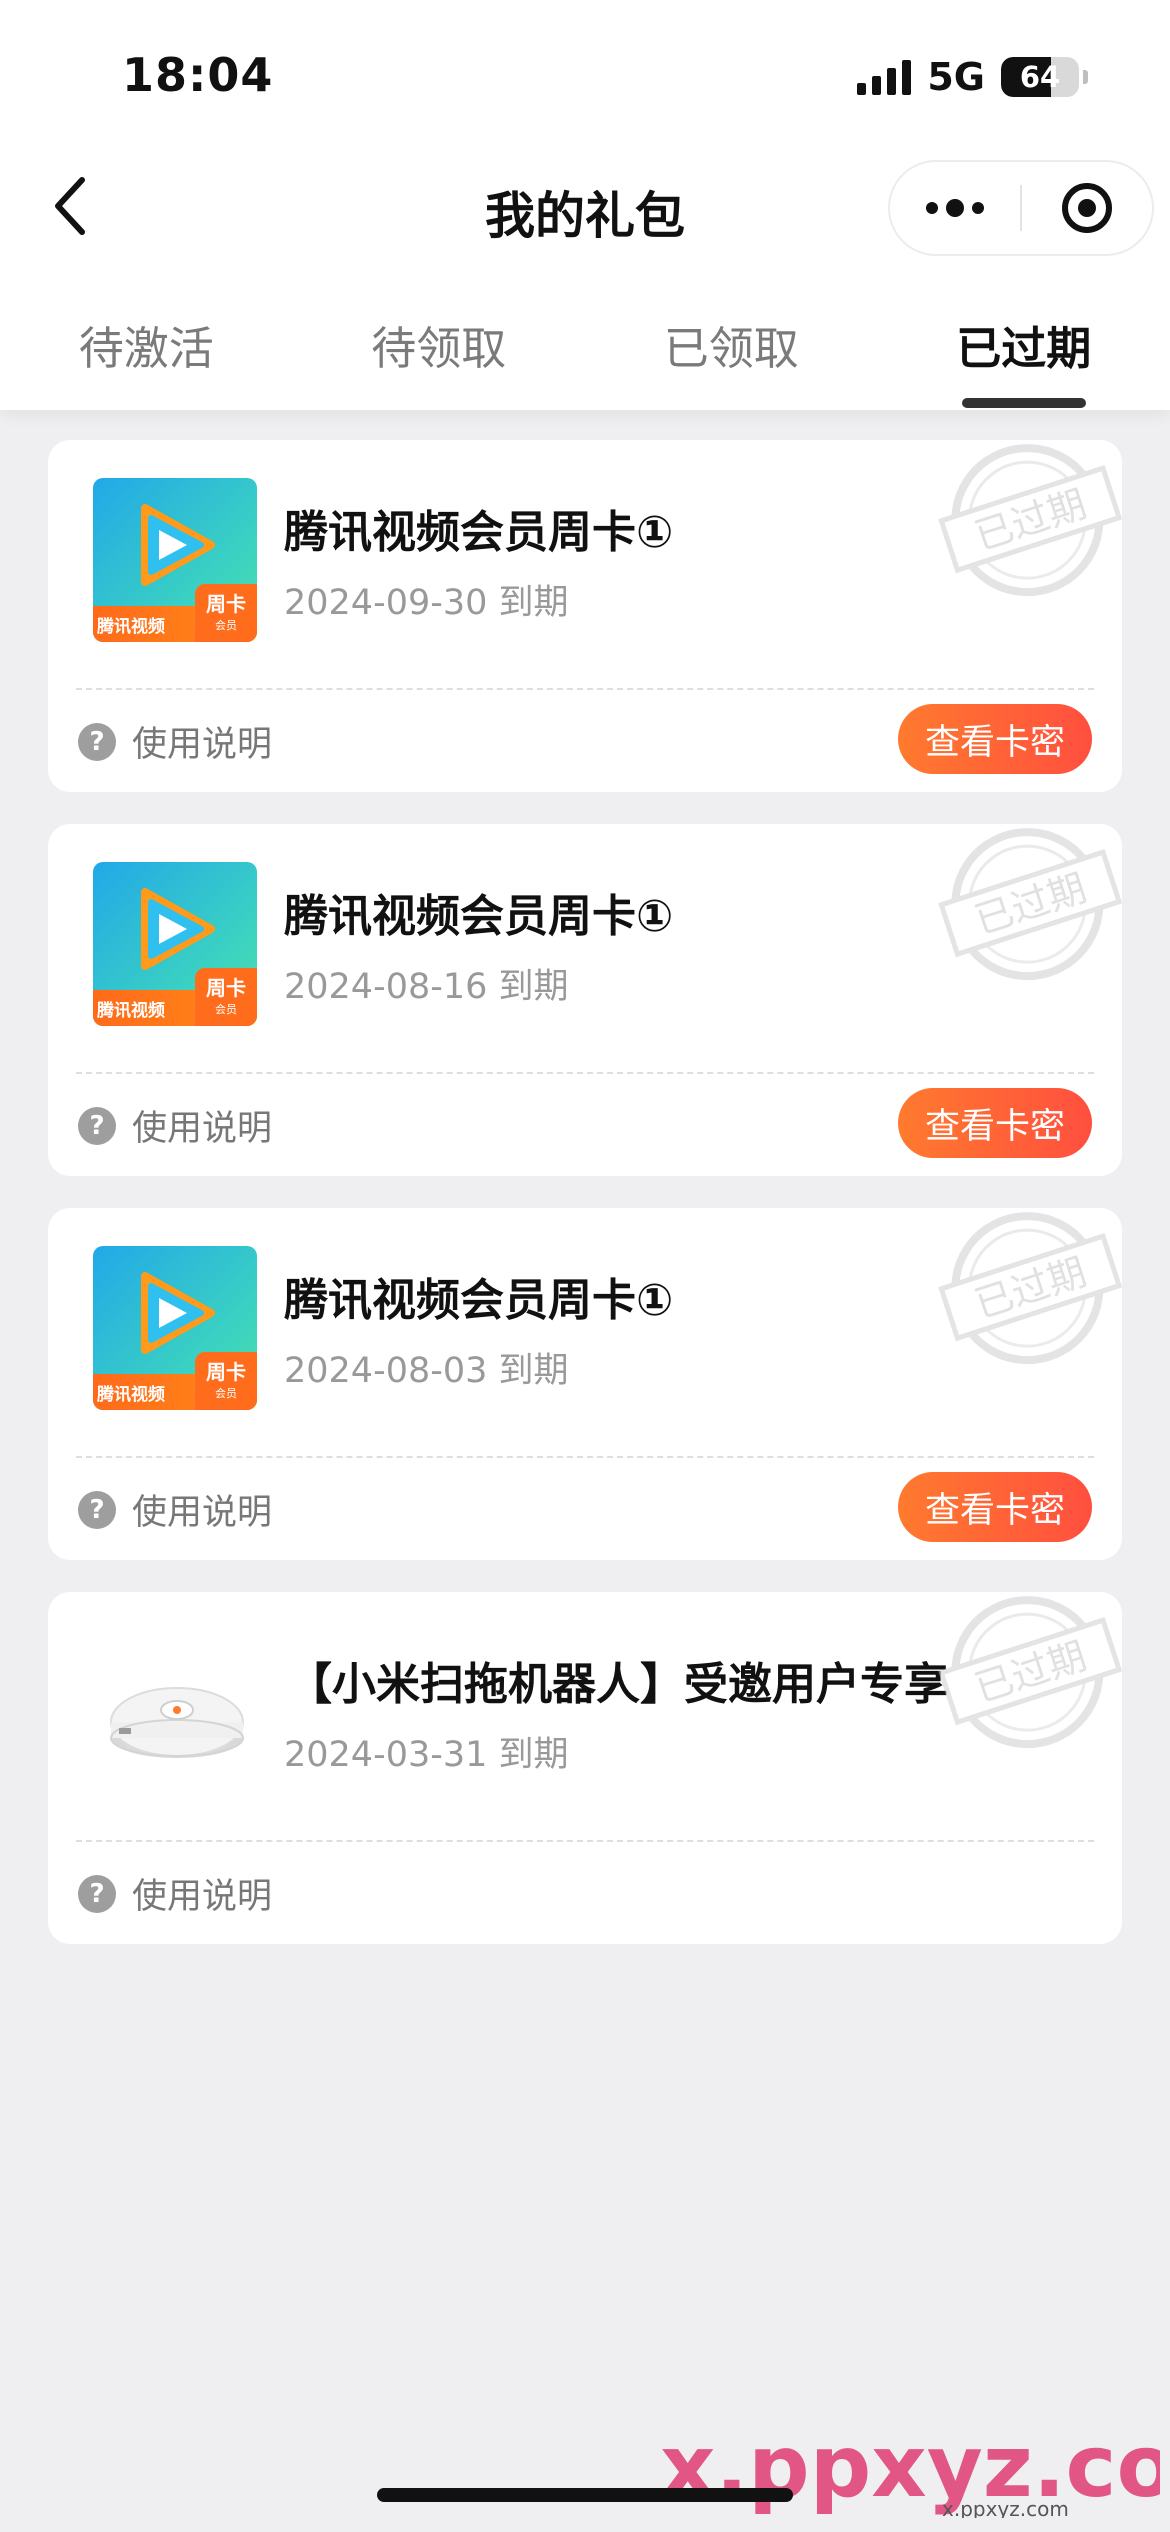 The image size is (1170, 2532). What do you see at coordinates (439, 355) in the screenshot?
I see `tab-pending-claim: 待领取` at bounding box center [439, 355].